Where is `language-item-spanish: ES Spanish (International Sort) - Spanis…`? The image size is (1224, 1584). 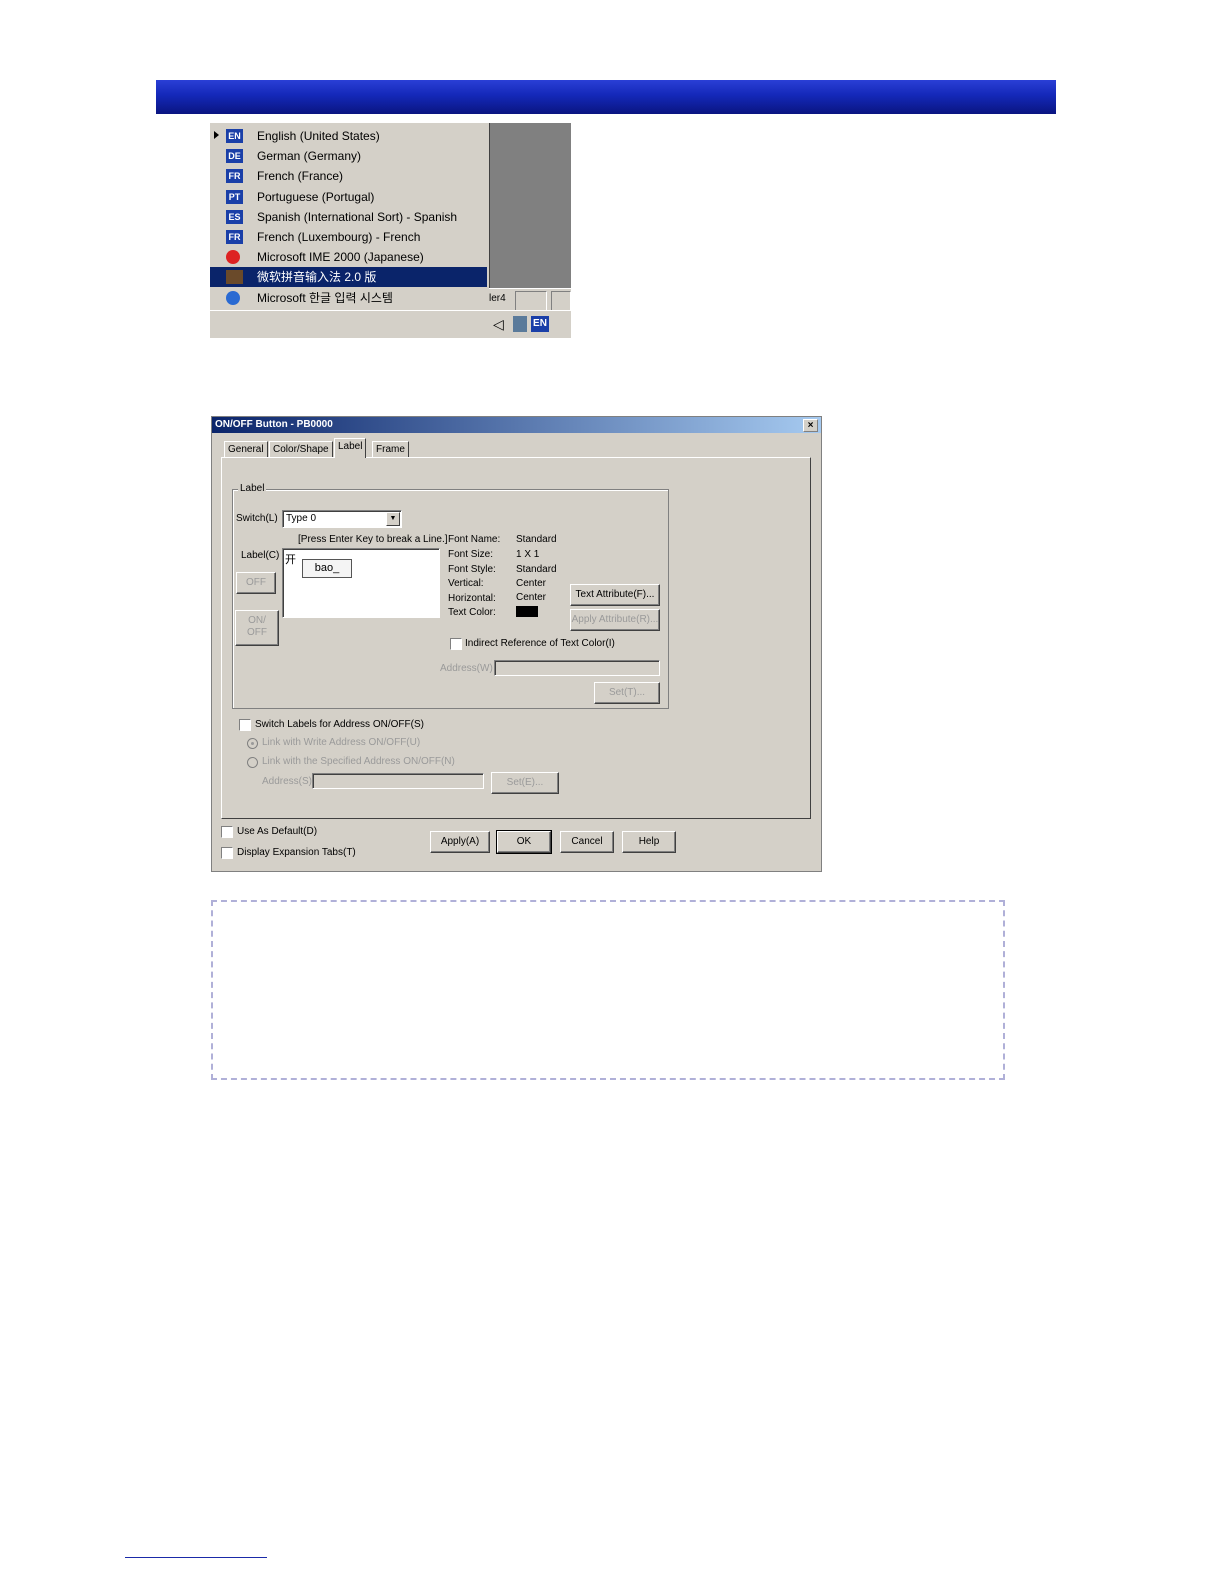
language-item-spanish: ES Spanish (International Sort) - Spanis… is located at coordinates (348, 217).